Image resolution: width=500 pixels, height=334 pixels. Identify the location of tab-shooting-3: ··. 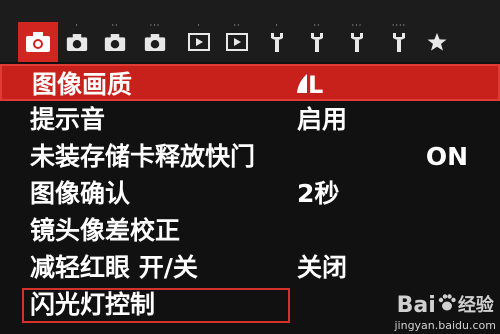
(115, 40).